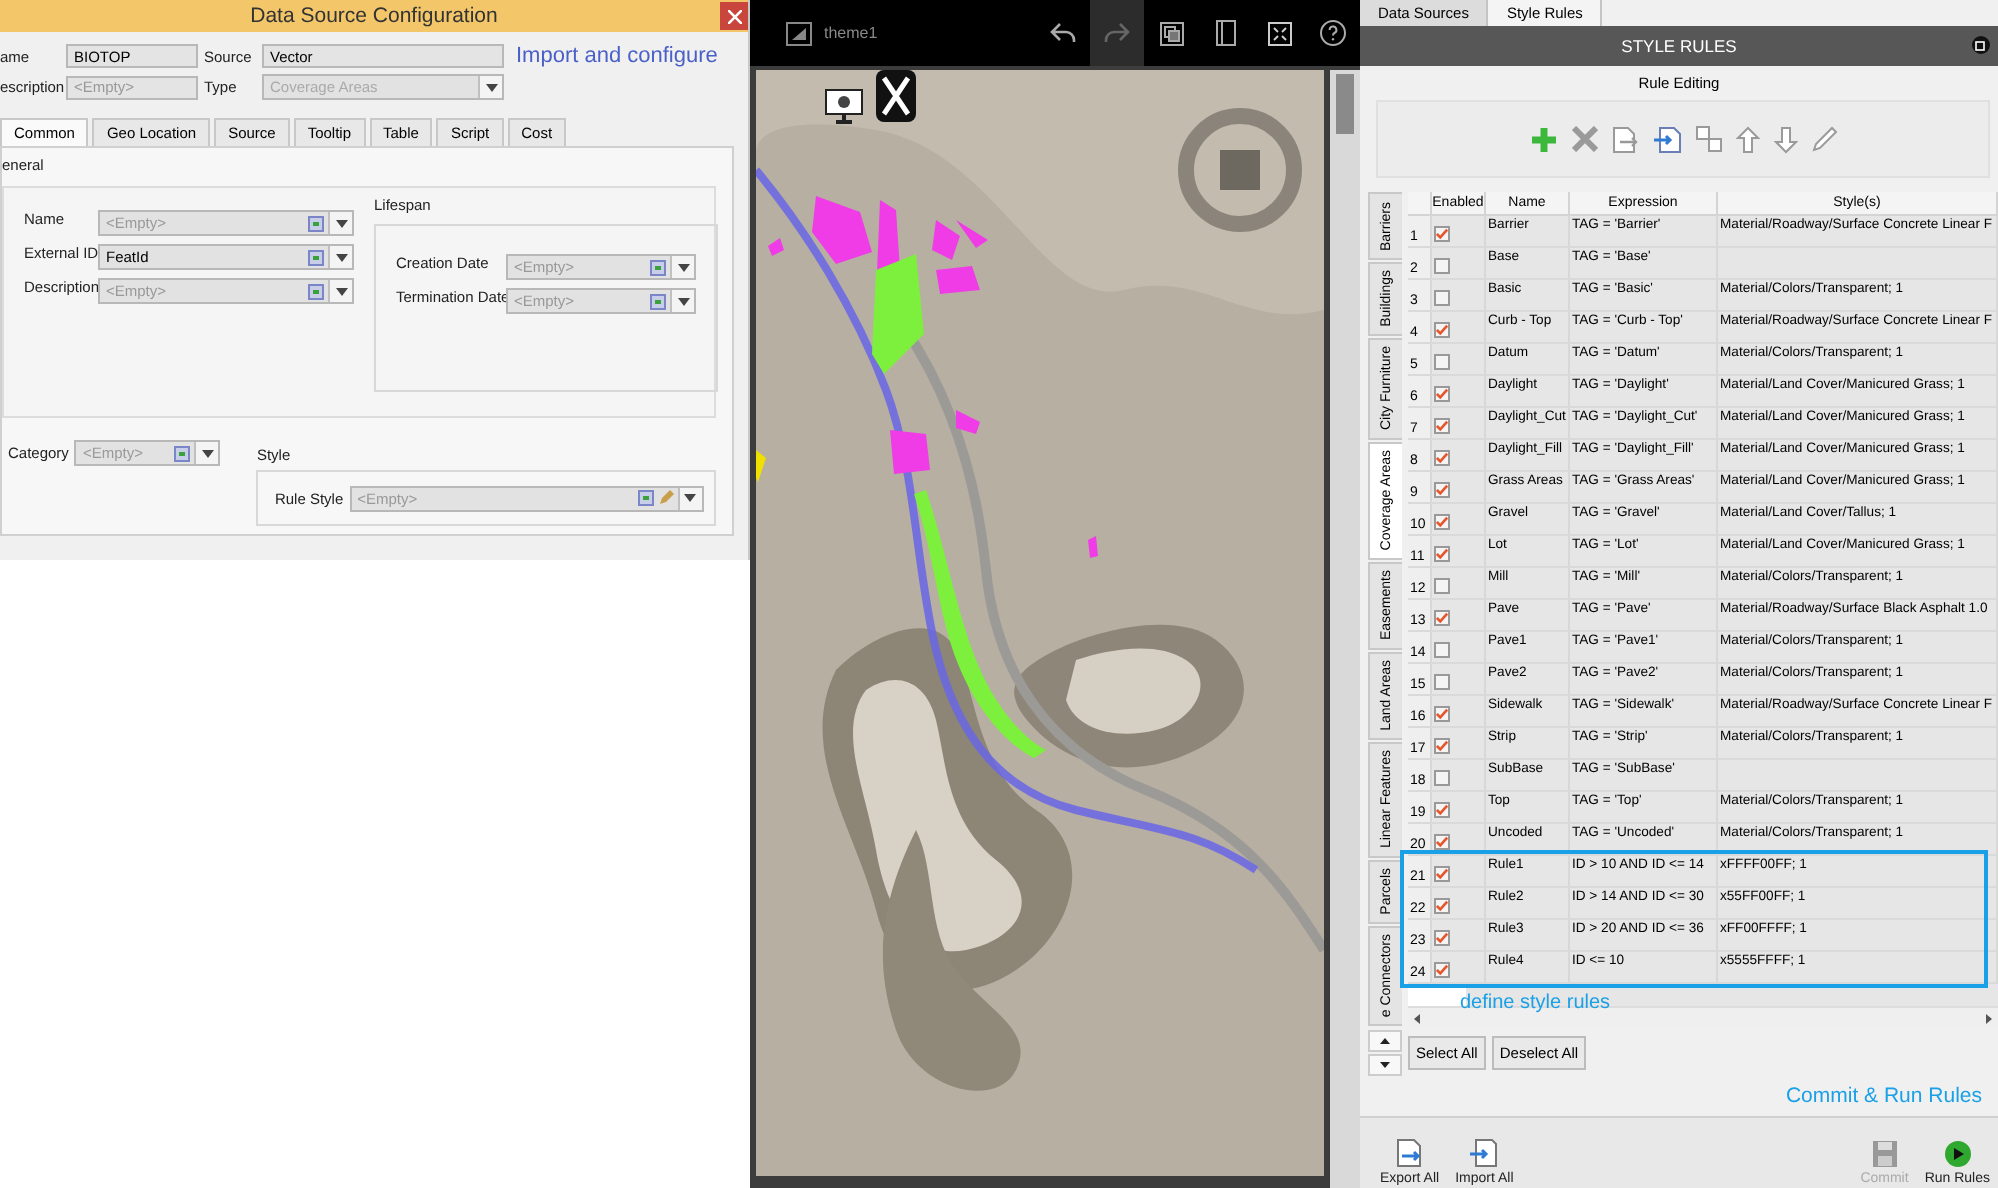  I want to click on undo-icon, so click(1063, 33).